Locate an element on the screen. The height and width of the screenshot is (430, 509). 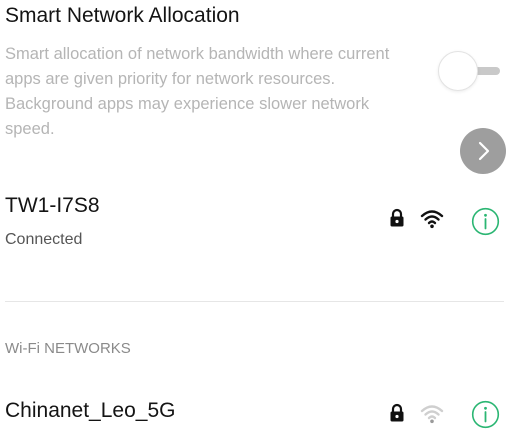
chevron-right-icon is located at coordinates (484, 151).